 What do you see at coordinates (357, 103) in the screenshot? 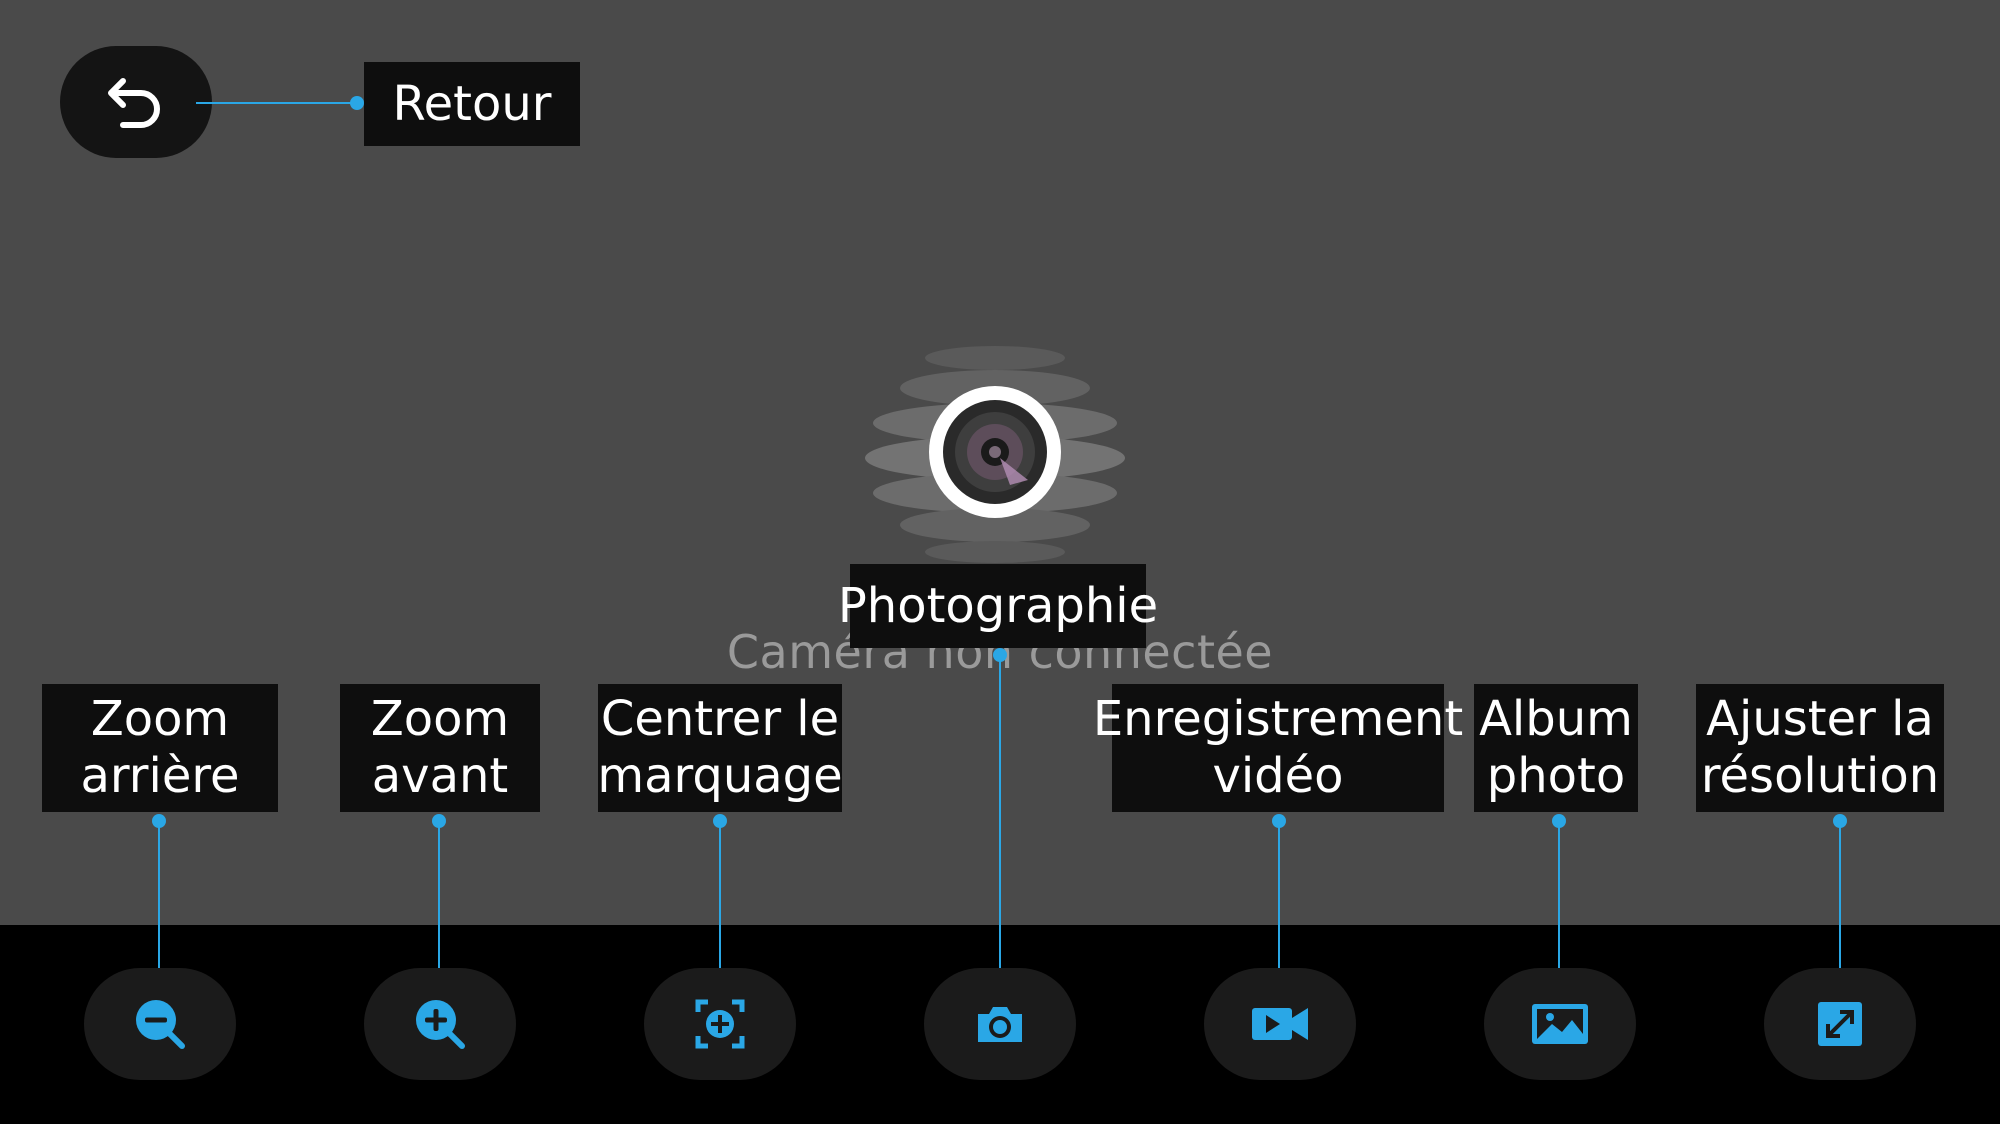
I see `back-connector-dot` at bounding box center [357, 103].